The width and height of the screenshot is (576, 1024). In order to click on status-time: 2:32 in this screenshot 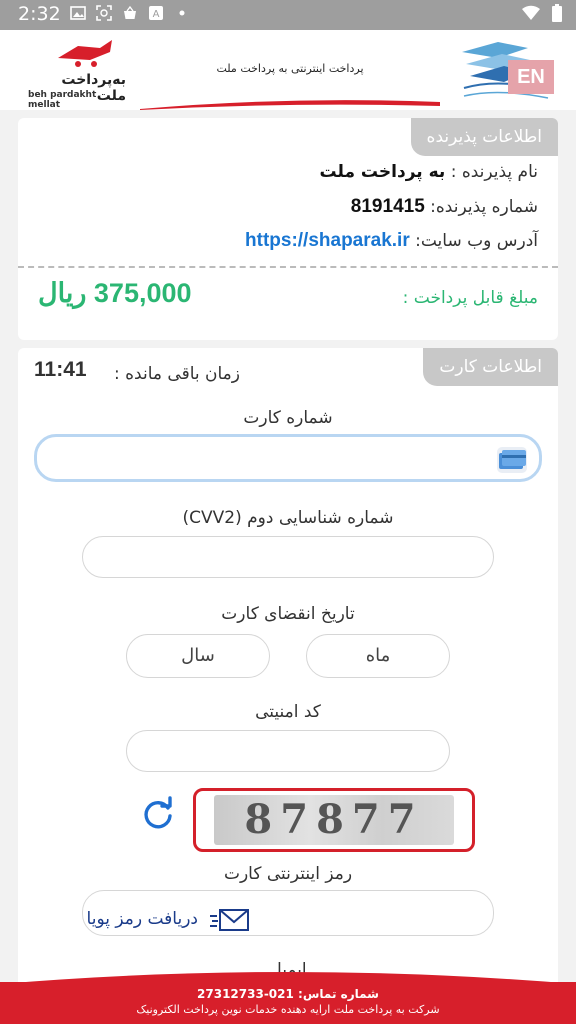, I will do `click(39, 14)`.